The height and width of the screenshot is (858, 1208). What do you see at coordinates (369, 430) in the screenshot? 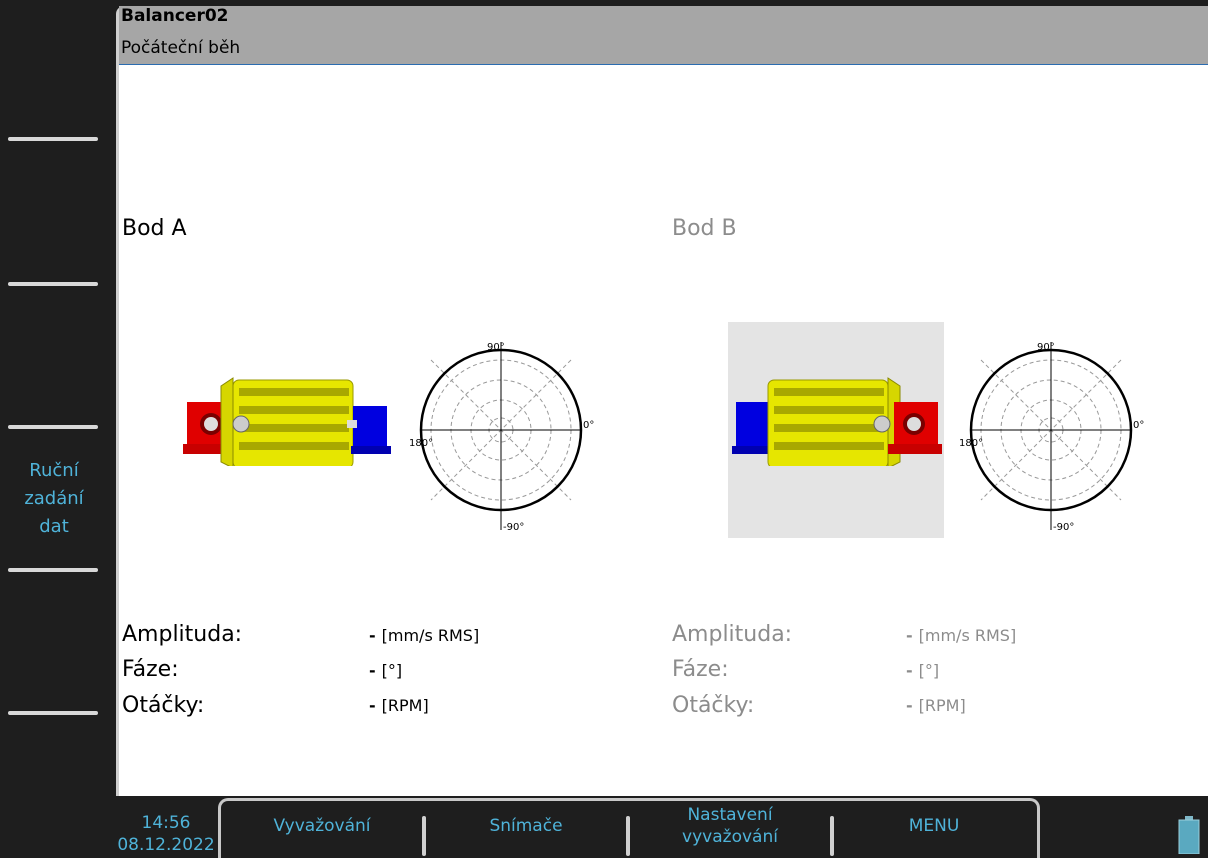
I see `bearing-right-blue` at bounding box center [369, 430].